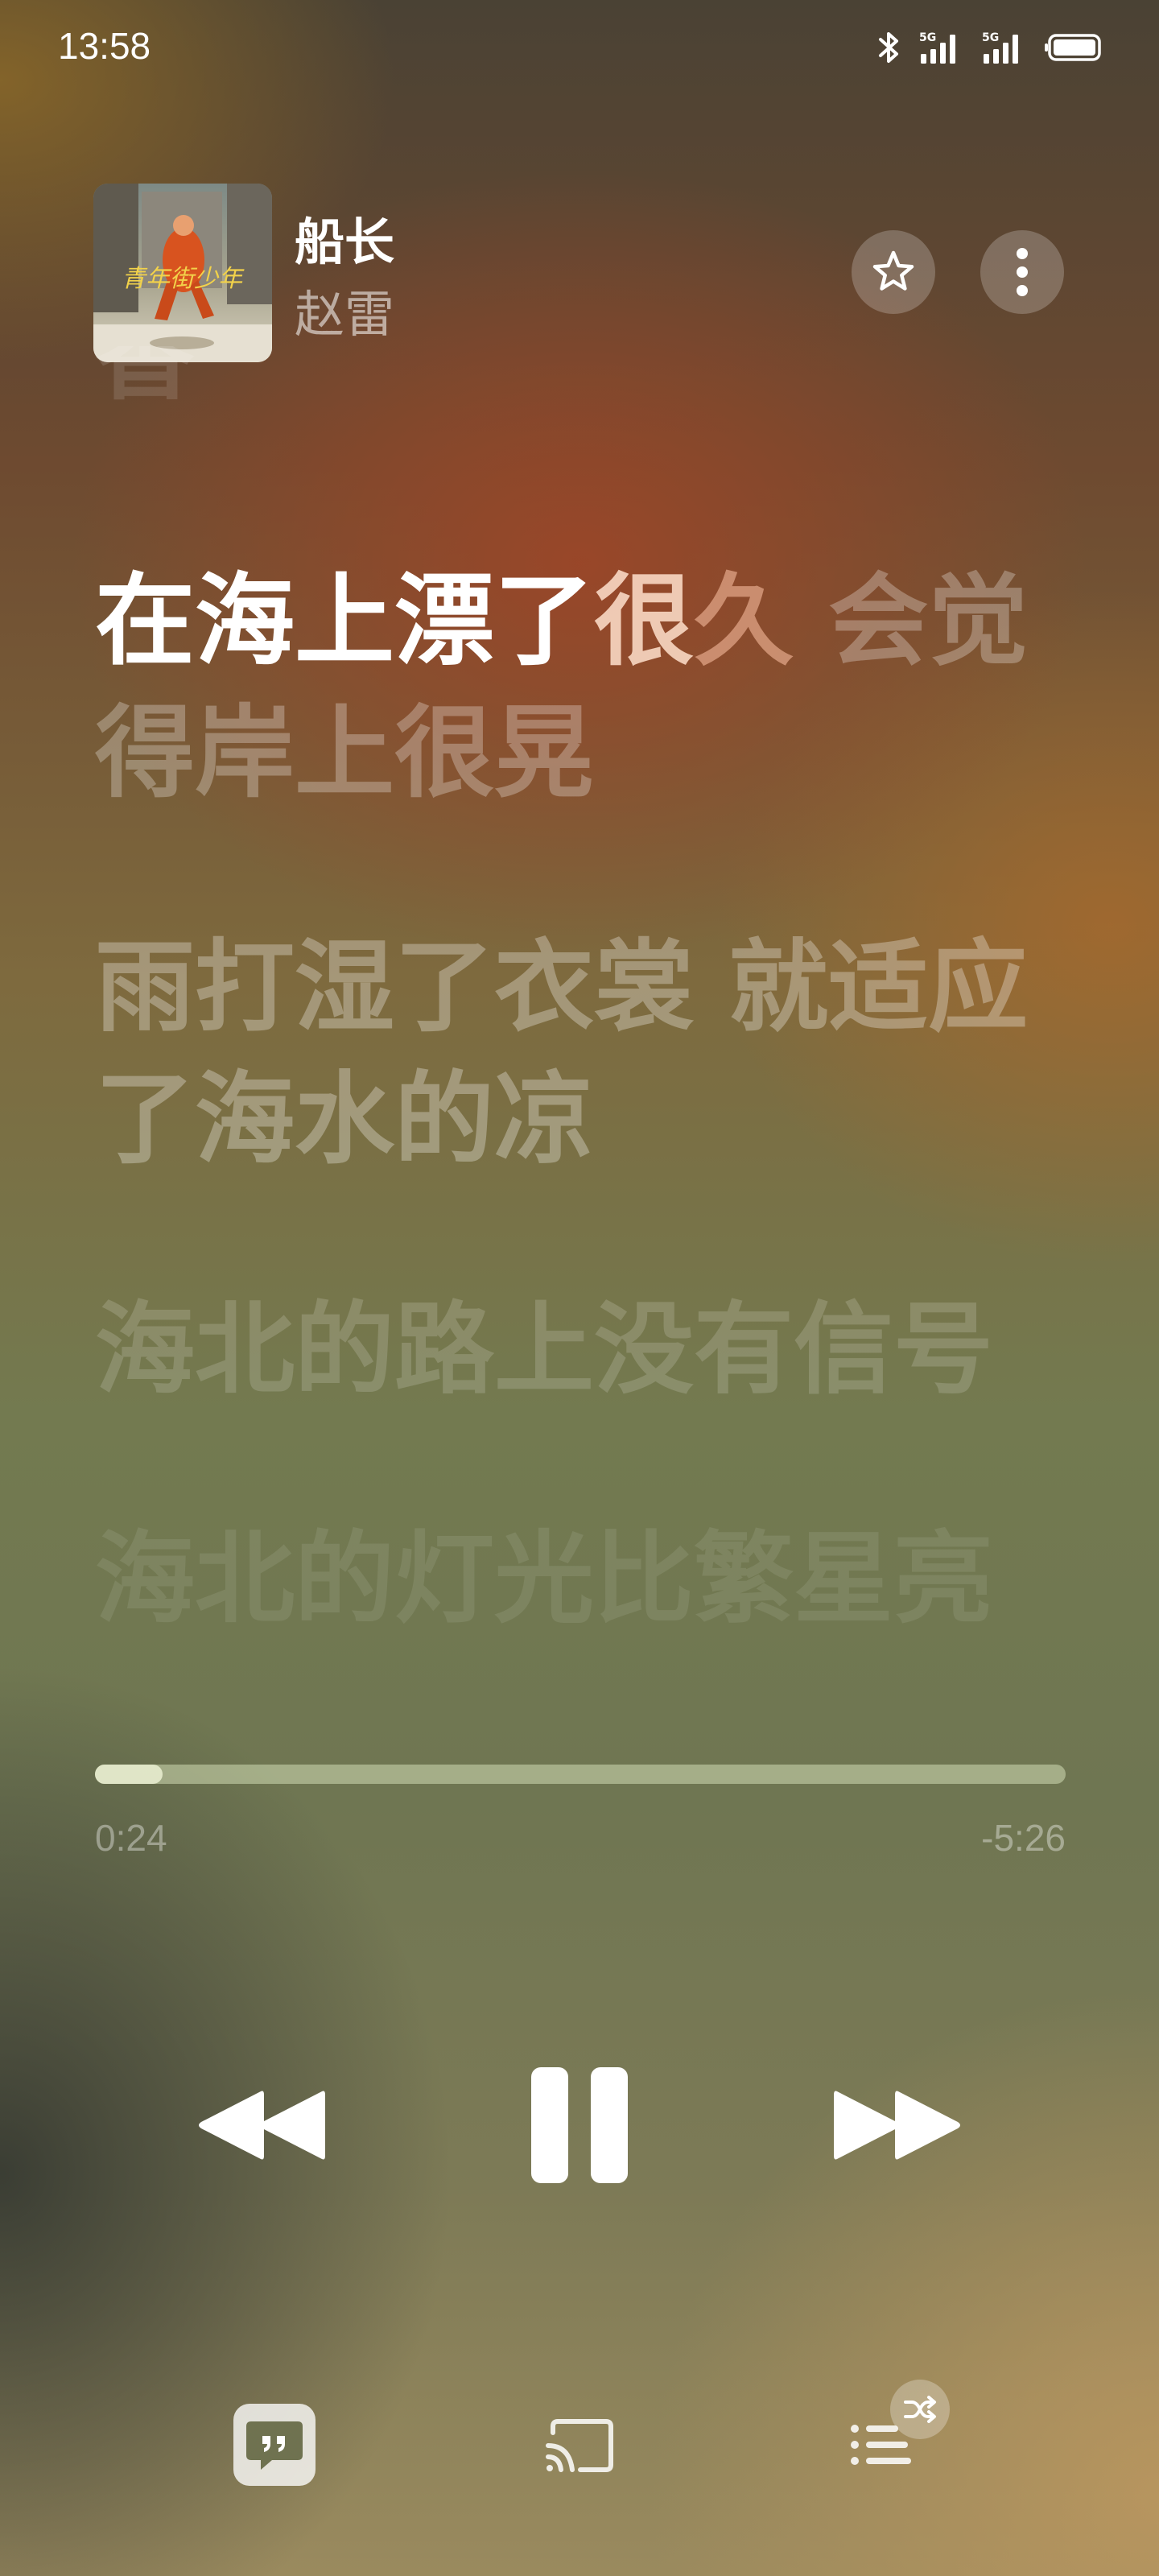 The width and height of the screenshot is (1159, 2576). I want to click on shuffle-icon, so click(920, 2409).